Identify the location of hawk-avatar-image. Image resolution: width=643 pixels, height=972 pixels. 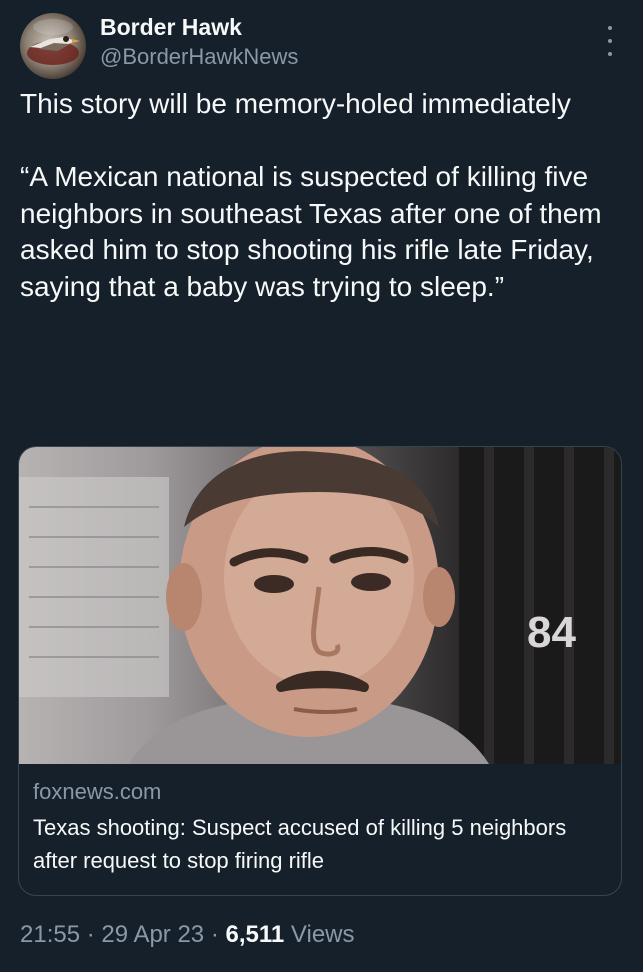
(53, 42).